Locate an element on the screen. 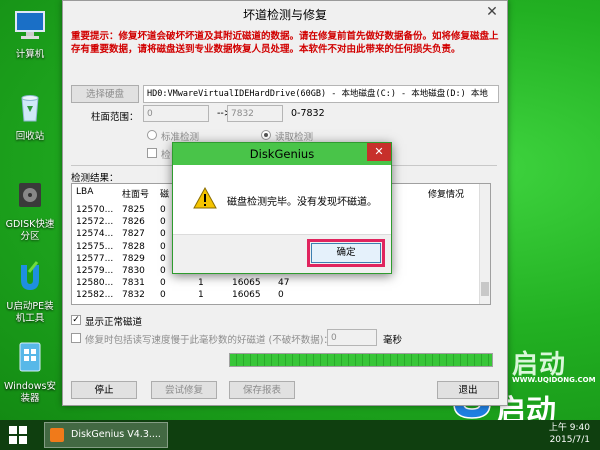 The width and height of the screenshot is (600, 450). taskbar: DiskGenius V4.3.... 上午 9:40 2015/7/1 is located at coordinates (300, 435).